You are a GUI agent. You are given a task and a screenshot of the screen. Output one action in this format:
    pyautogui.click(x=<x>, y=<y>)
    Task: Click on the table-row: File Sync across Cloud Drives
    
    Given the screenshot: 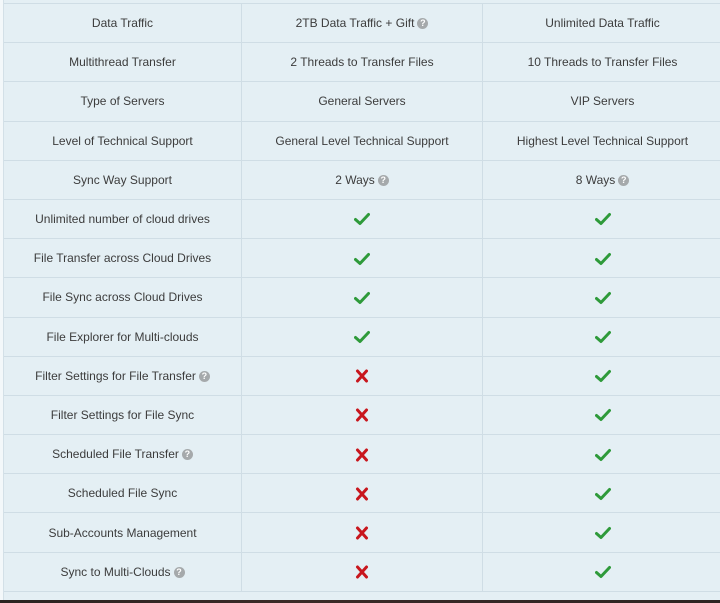 What is the action you would take?
    pyautogui.click(x=362, y=297)
    